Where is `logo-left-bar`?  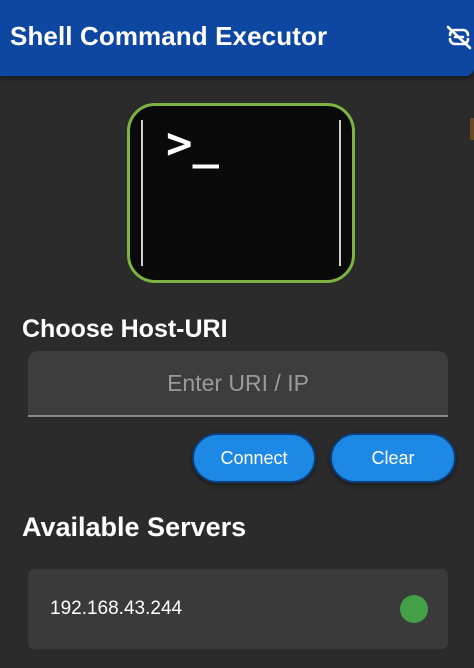 logo-left-bar is located at coordinates (142, 193).